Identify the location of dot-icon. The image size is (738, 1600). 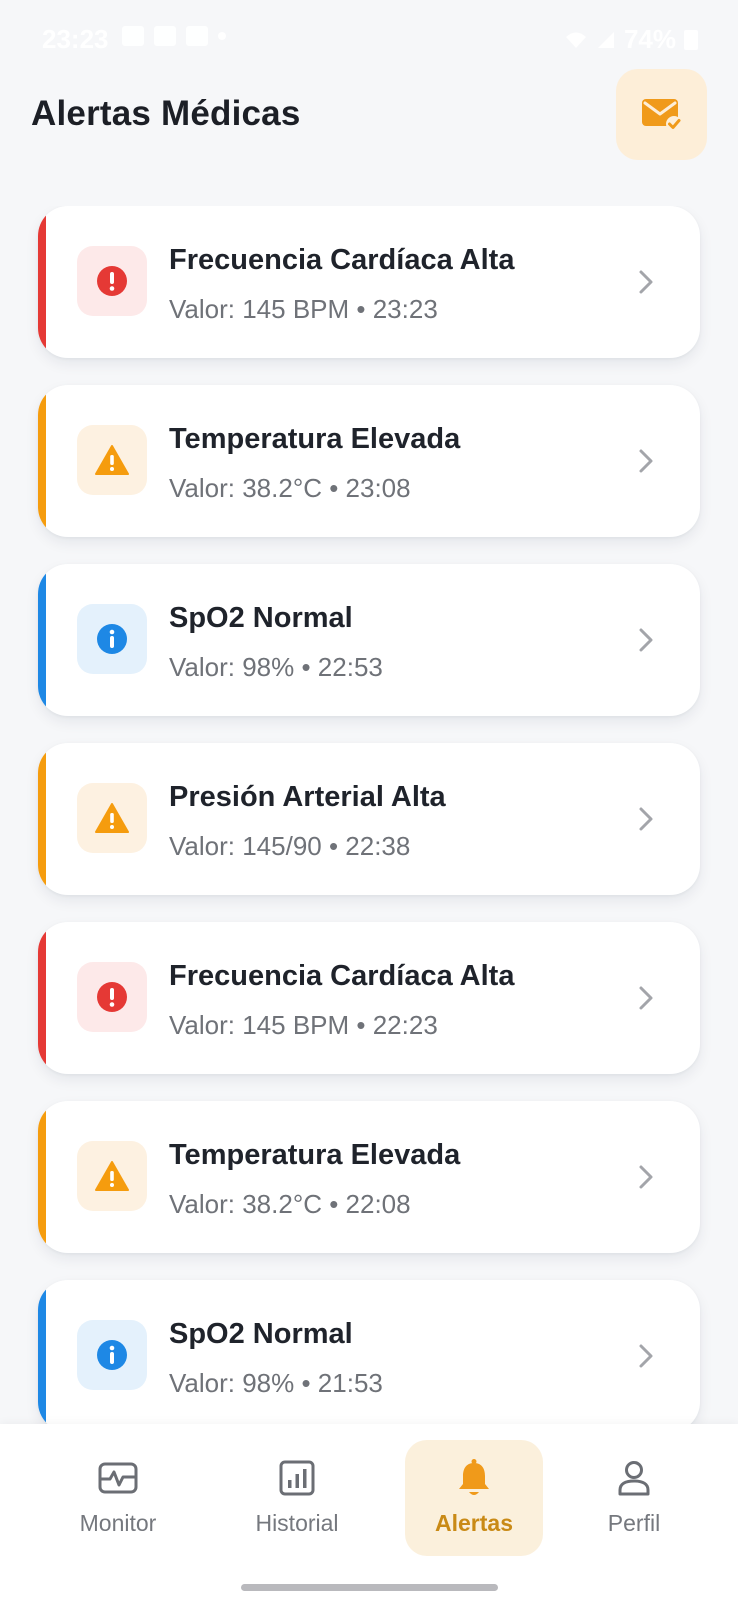
(222, 36).